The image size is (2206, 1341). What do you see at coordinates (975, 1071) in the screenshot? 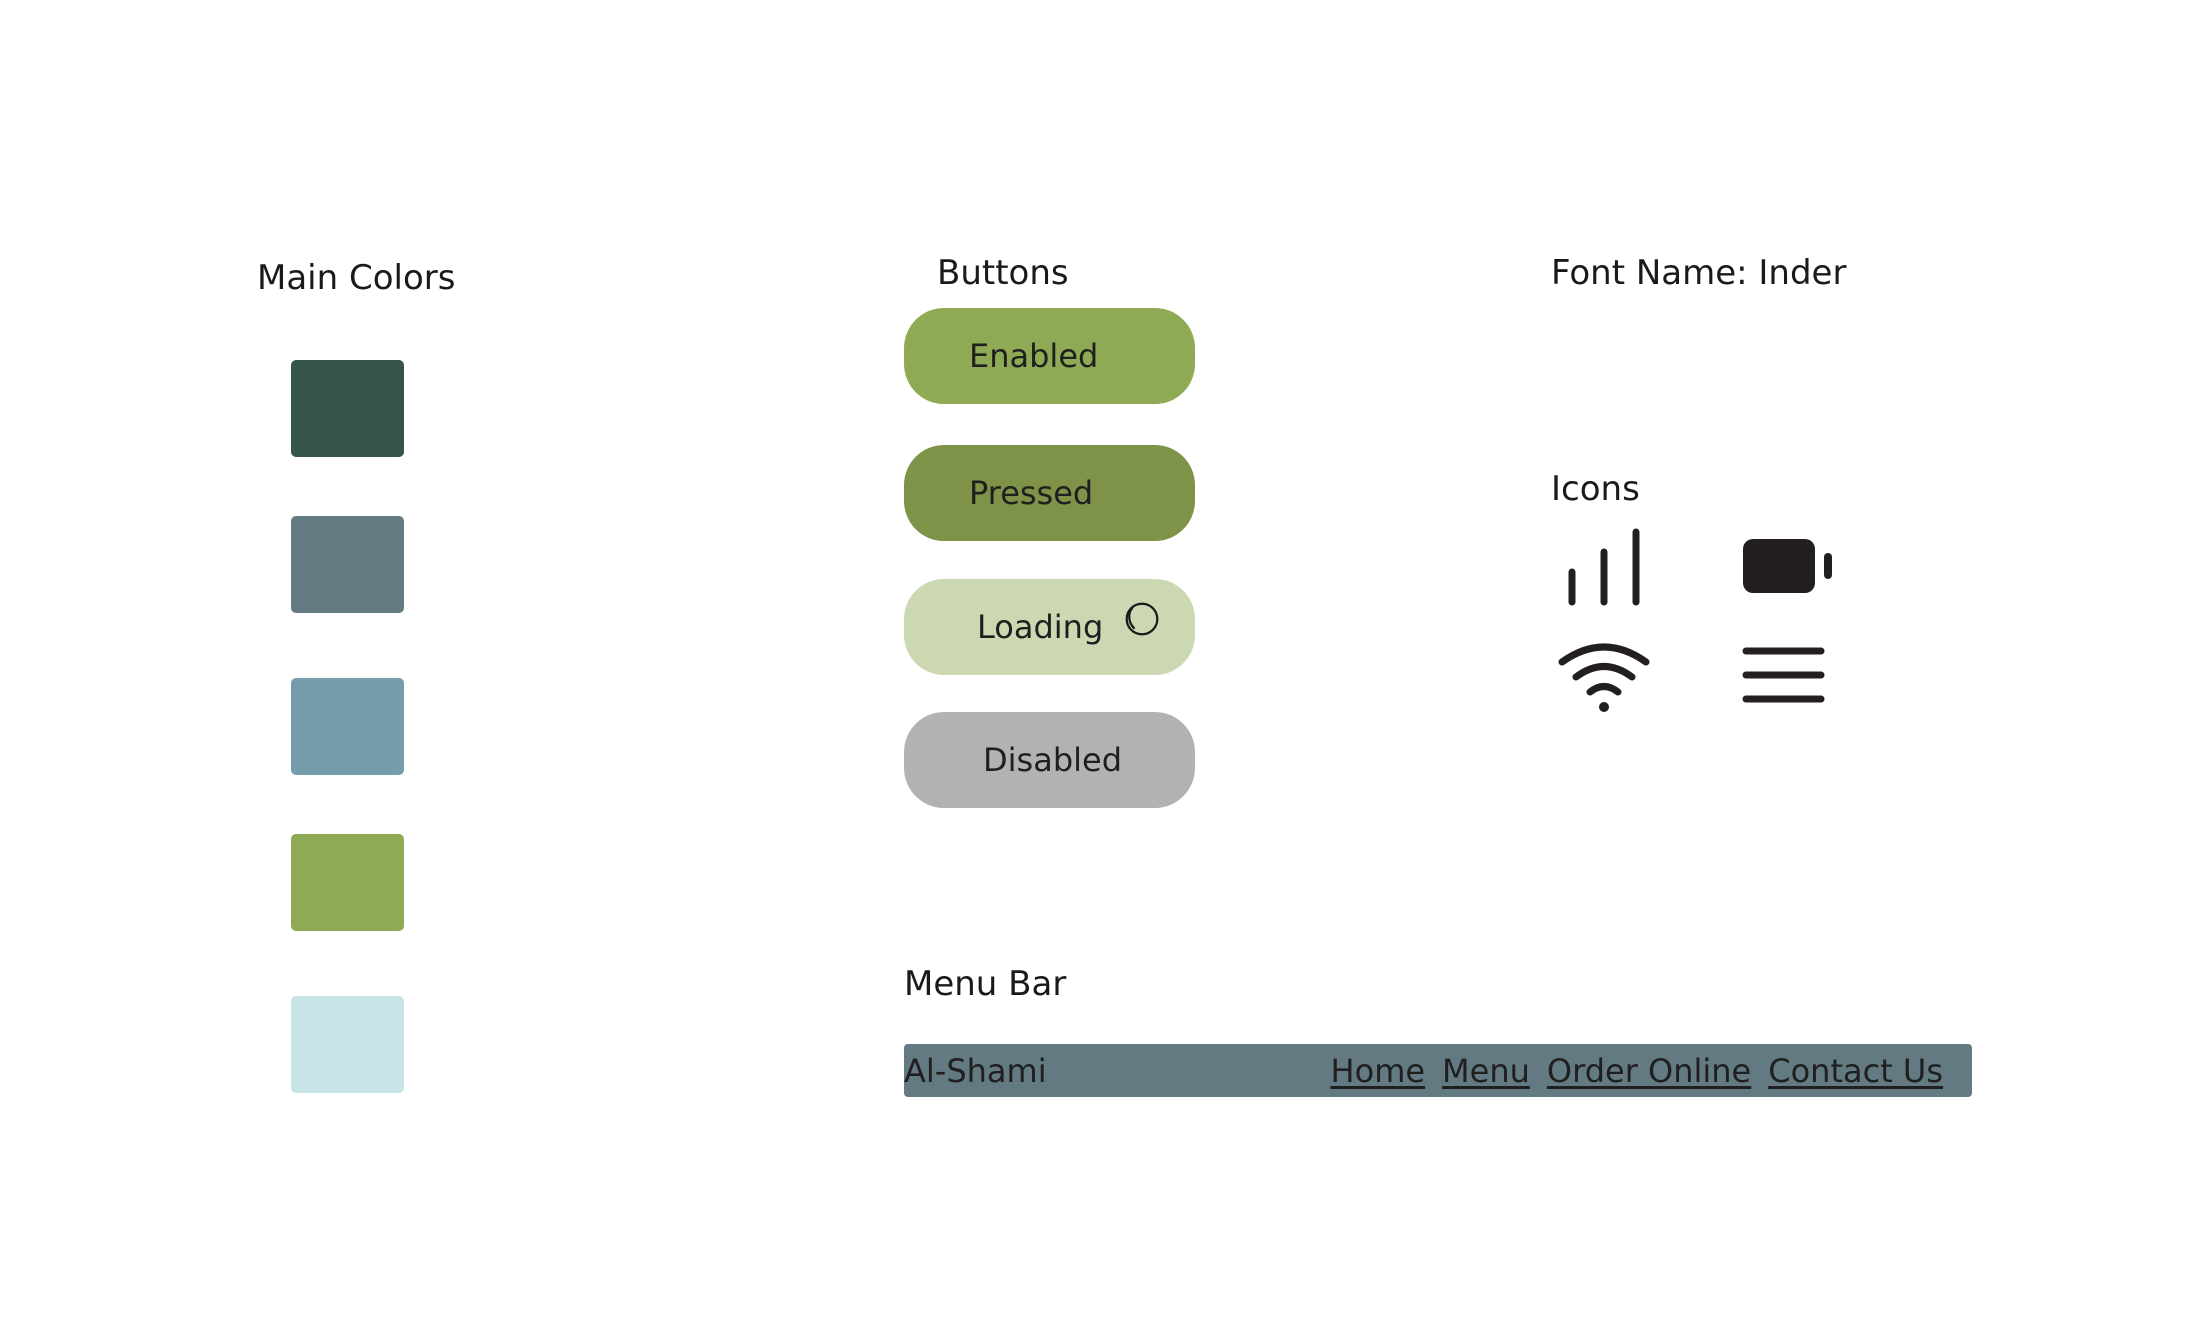
I see `brand-name: Al-Shami` at bounding box center [975, 1071].